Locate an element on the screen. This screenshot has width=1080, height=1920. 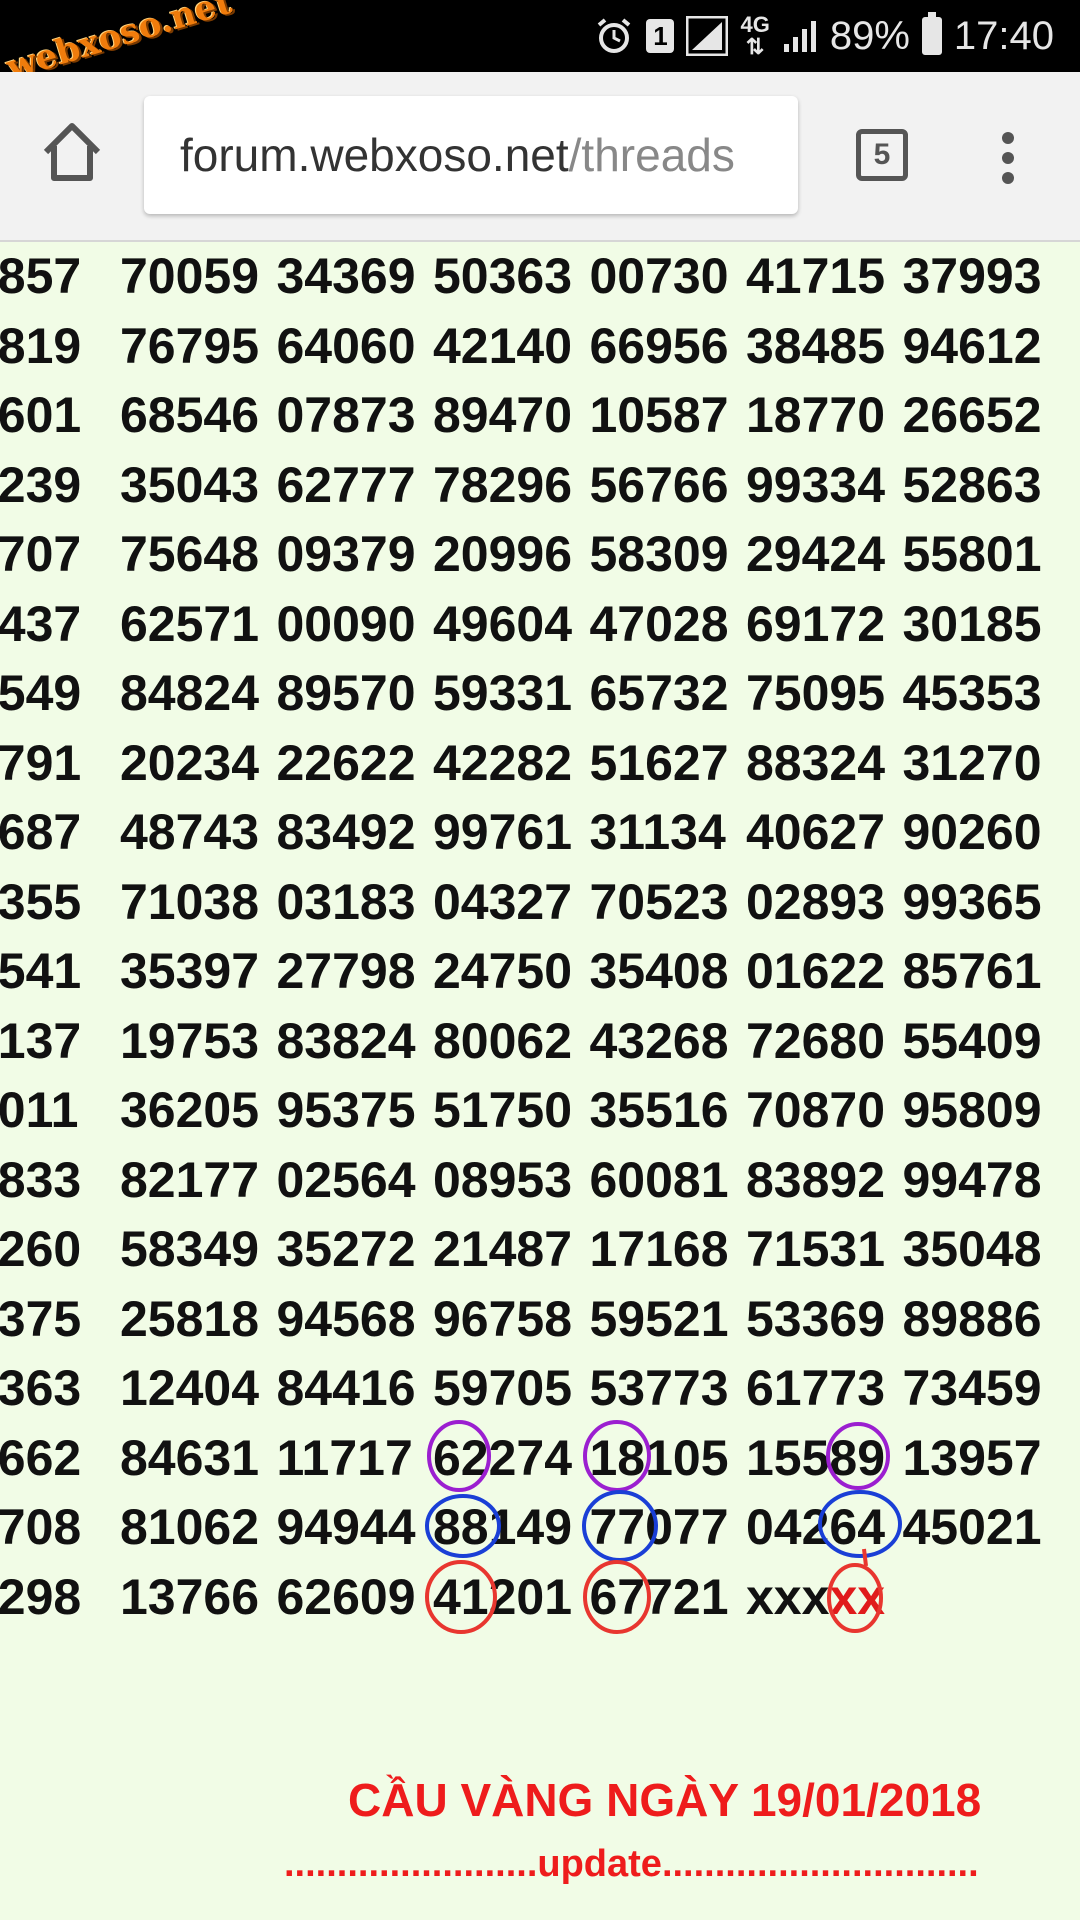
network-type-label: 4G ⇅ is located at coordinates (754, 36).